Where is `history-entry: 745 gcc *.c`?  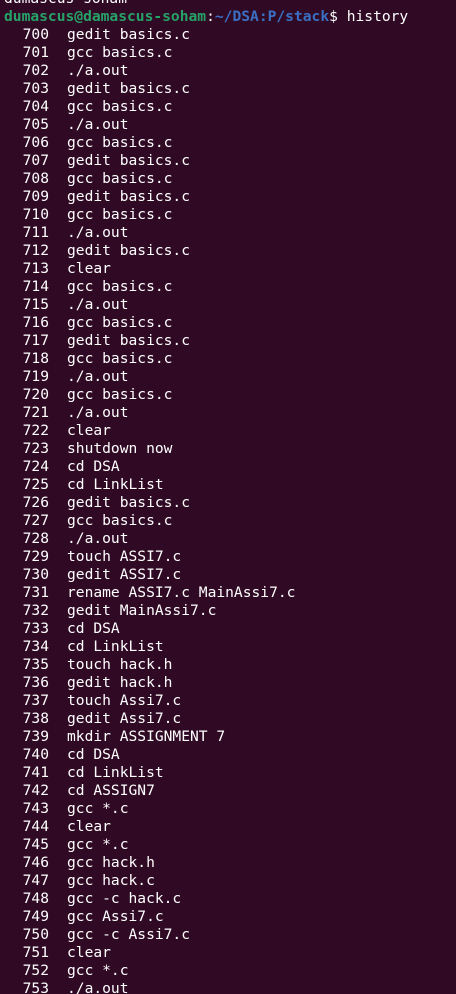
history-entry: 745 gcc *.c is located at coordinates (229, 845).